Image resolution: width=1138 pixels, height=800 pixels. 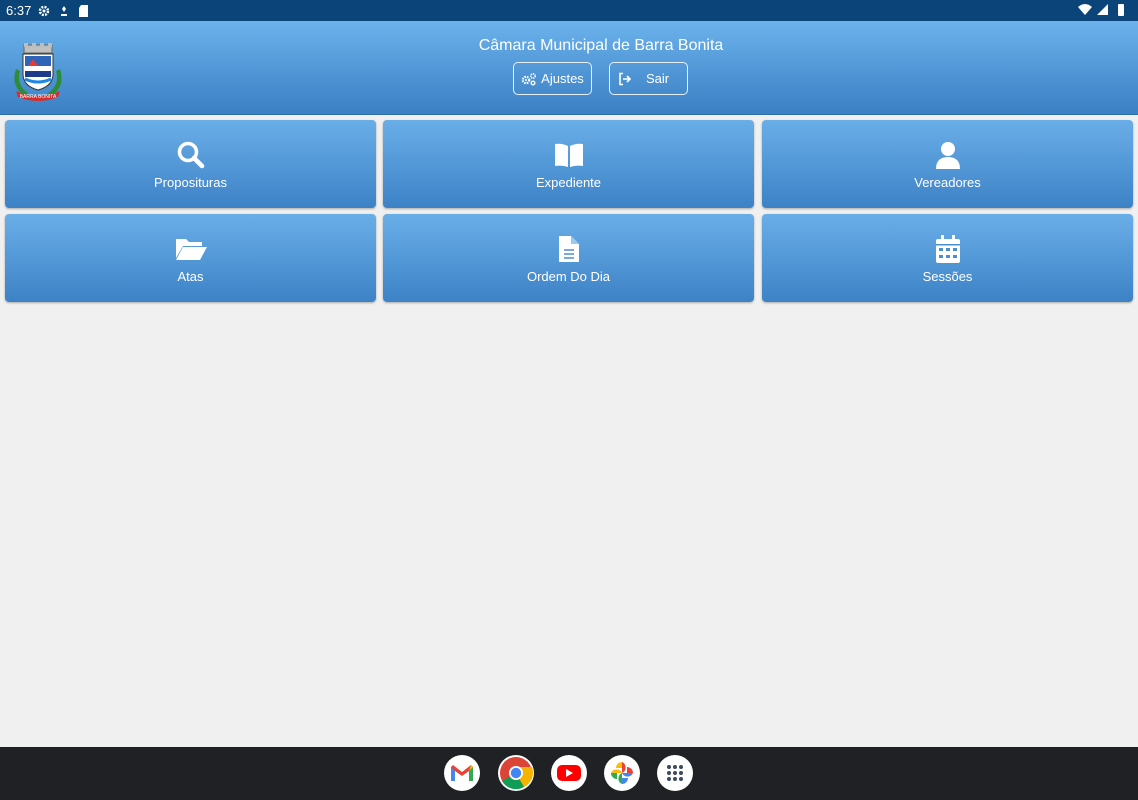 I want to click on tile-sessoes: Sessões, so click(x=947, y=258).